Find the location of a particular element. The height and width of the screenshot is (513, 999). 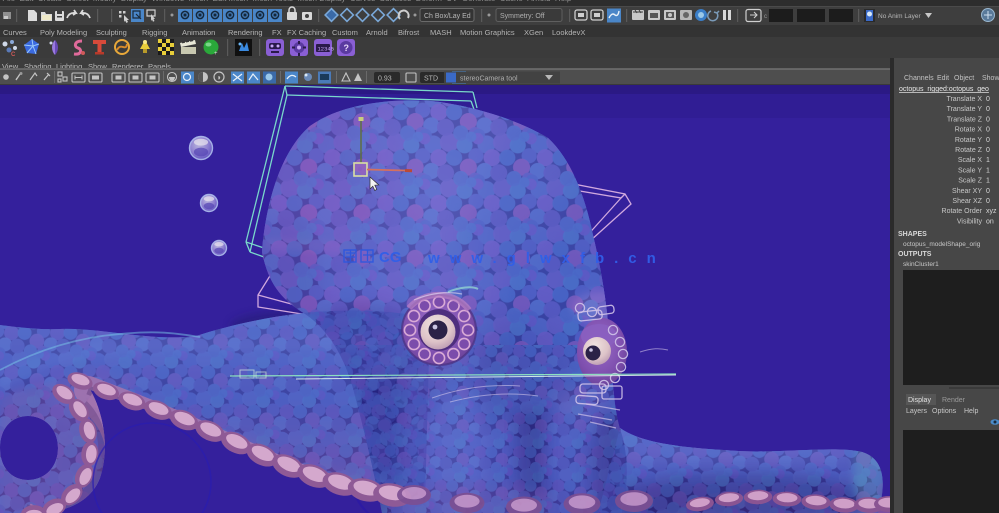

svg-text: Options is located at coordinates (944, 411).